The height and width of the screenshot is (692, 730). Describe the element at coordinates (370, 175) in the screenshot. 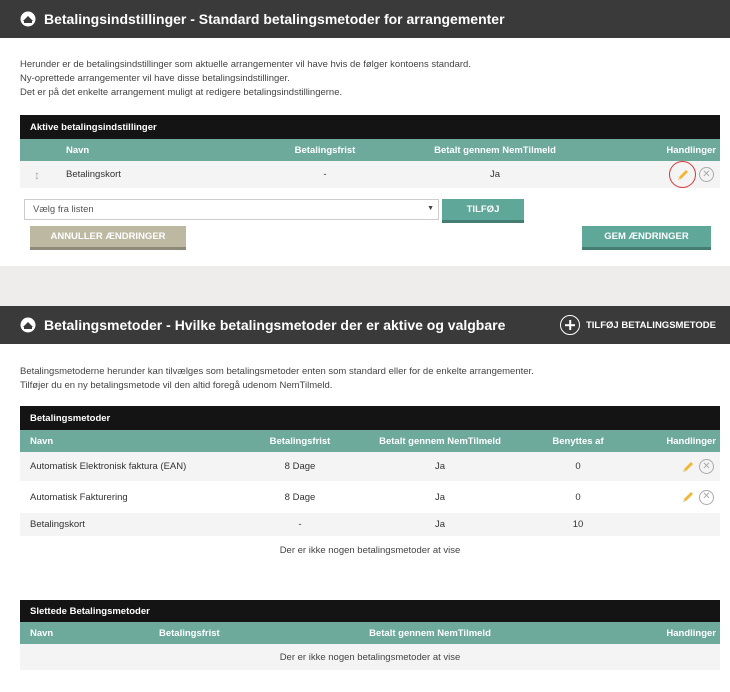

I see `table-row: ↕ Betalingskort - Ja ✕` at that location.